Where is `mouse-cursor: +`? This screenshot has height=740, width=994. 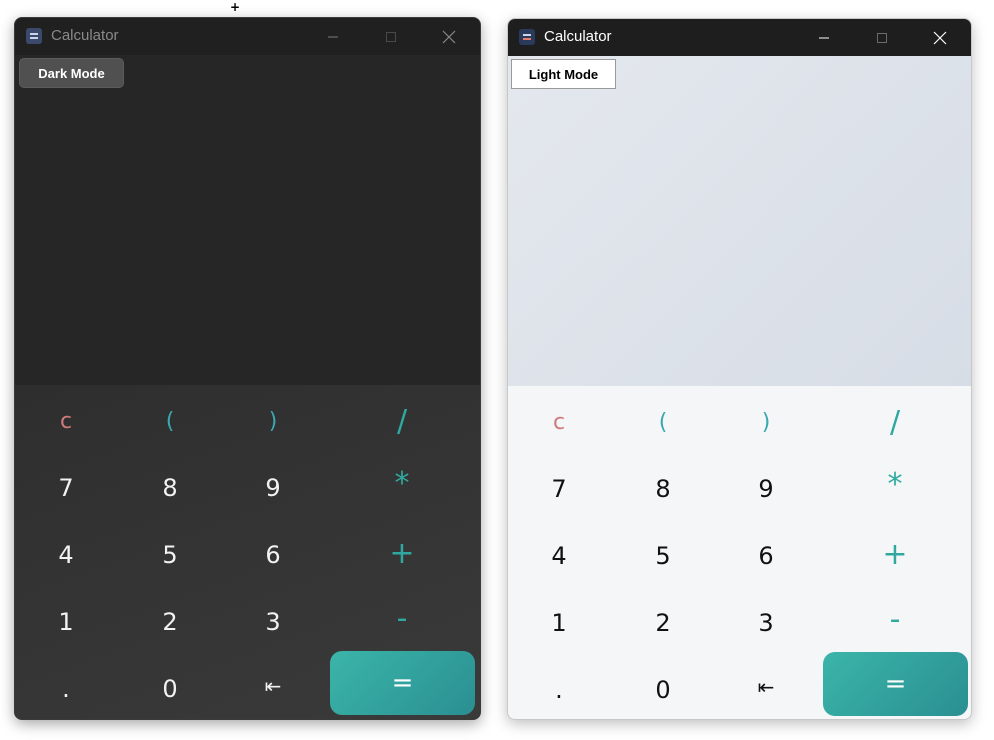 mouse-cursor: + is located at coordinates (235, 7).